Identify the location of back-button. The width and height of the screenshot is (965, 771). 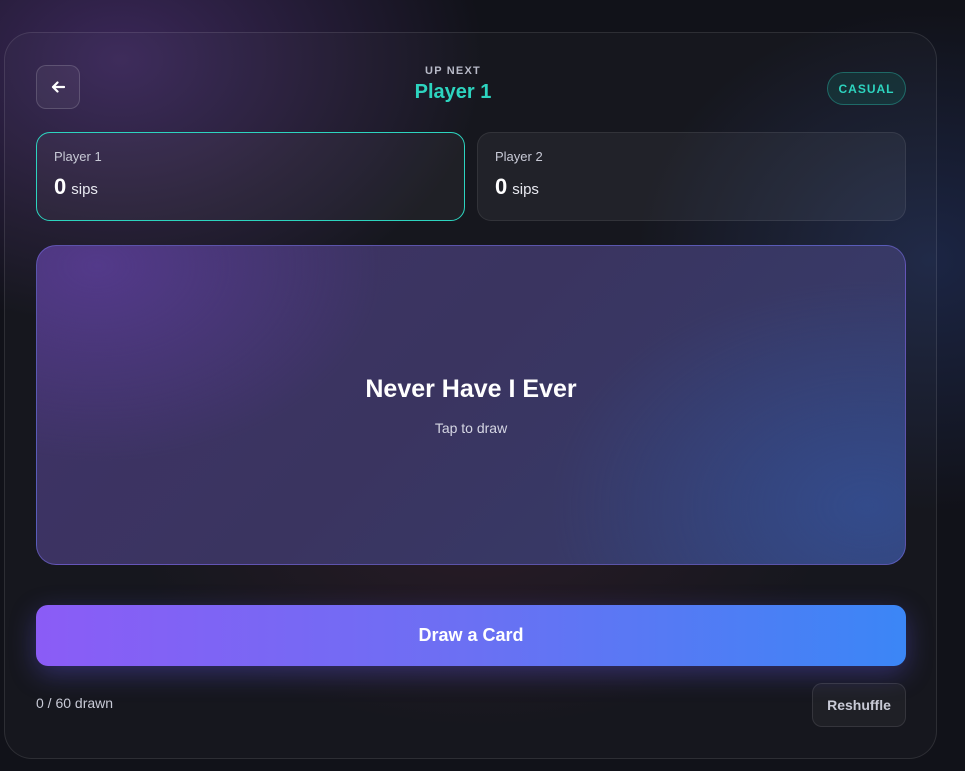
(58, 87).